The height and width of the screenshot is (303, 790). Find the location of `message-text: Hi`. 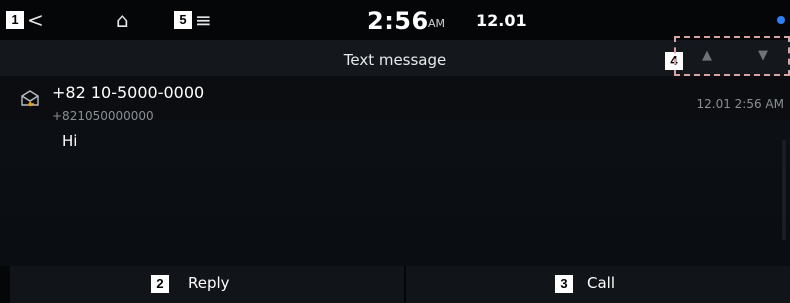

message-text: Hi is located at coordinates (70, 141).